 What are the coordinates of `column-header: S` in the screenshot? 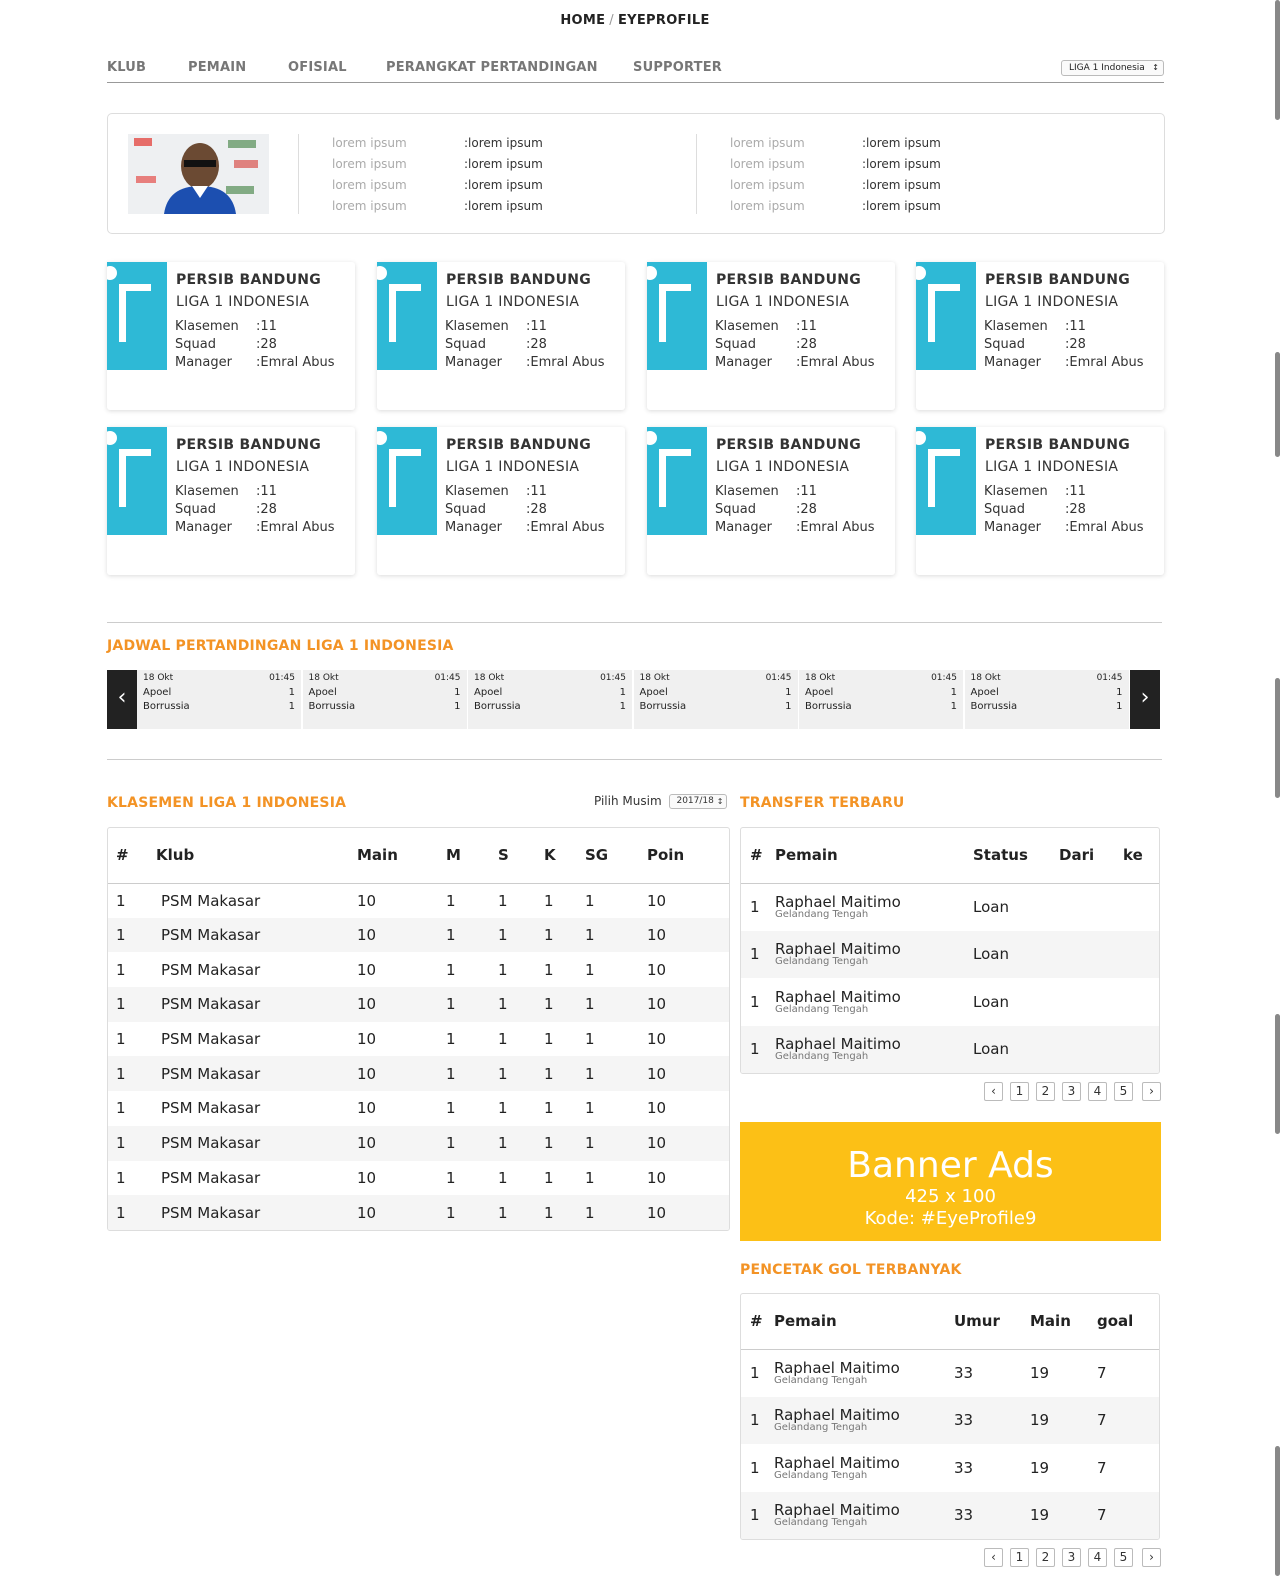 It's located at (521, 856).